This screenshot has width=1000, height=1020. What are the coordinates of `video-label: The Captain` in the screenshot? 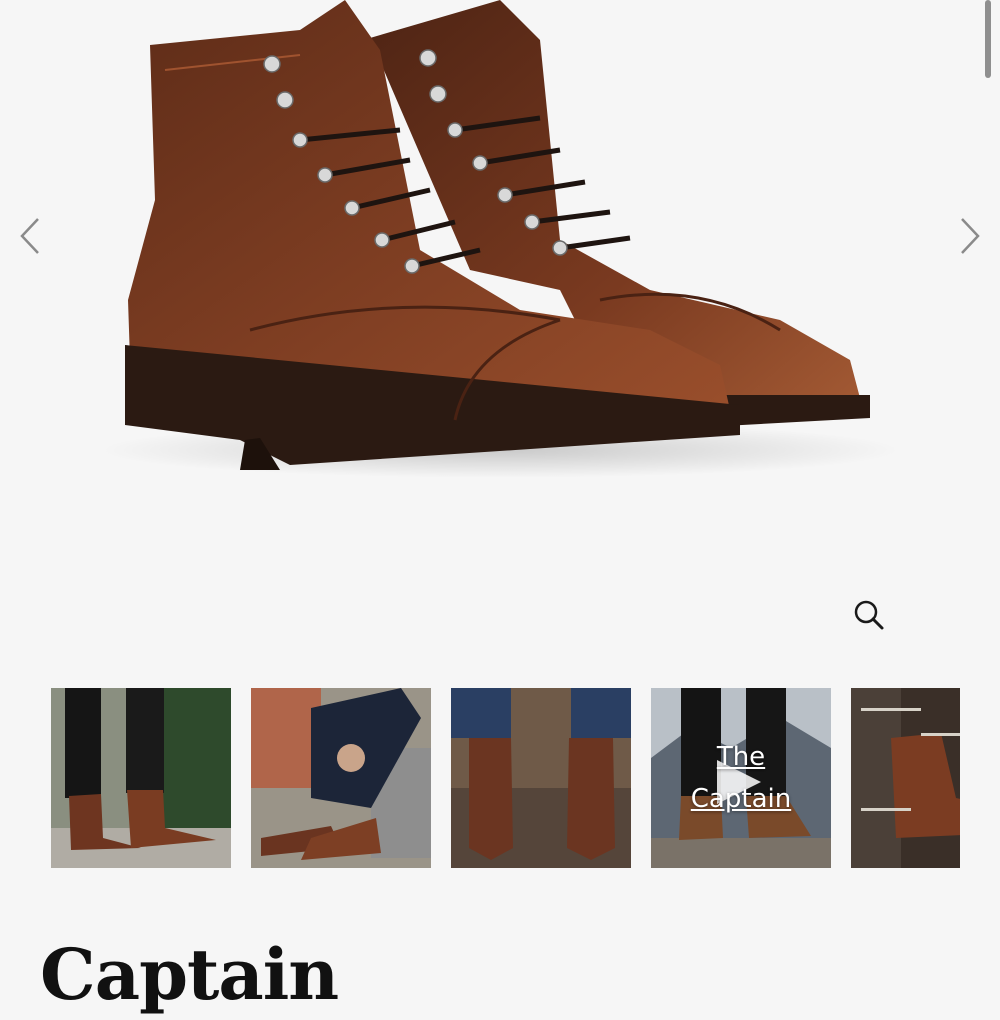 It's located at (741, 778).